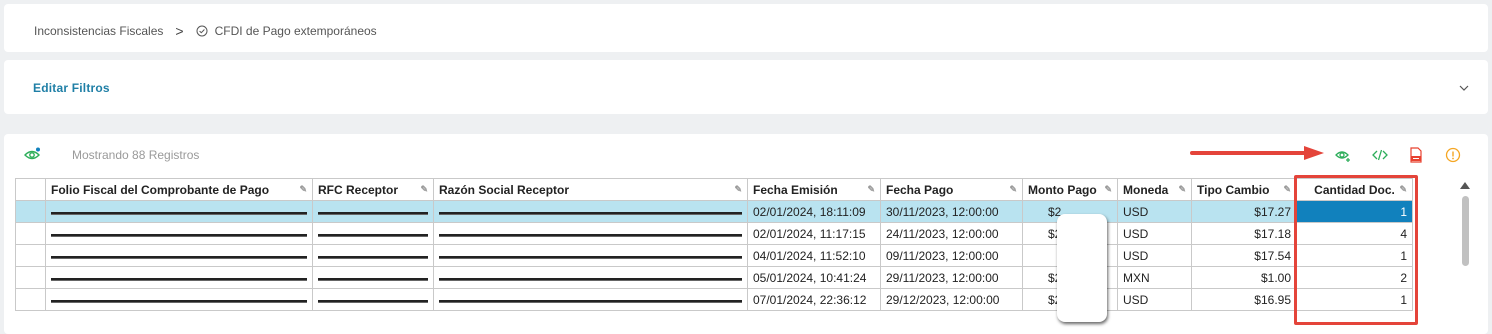 This screenshot has width=1492, height=334. Describe the element at coordinates (1465, 185) in the screenshot. I see `scroll-up-icon` at that location.